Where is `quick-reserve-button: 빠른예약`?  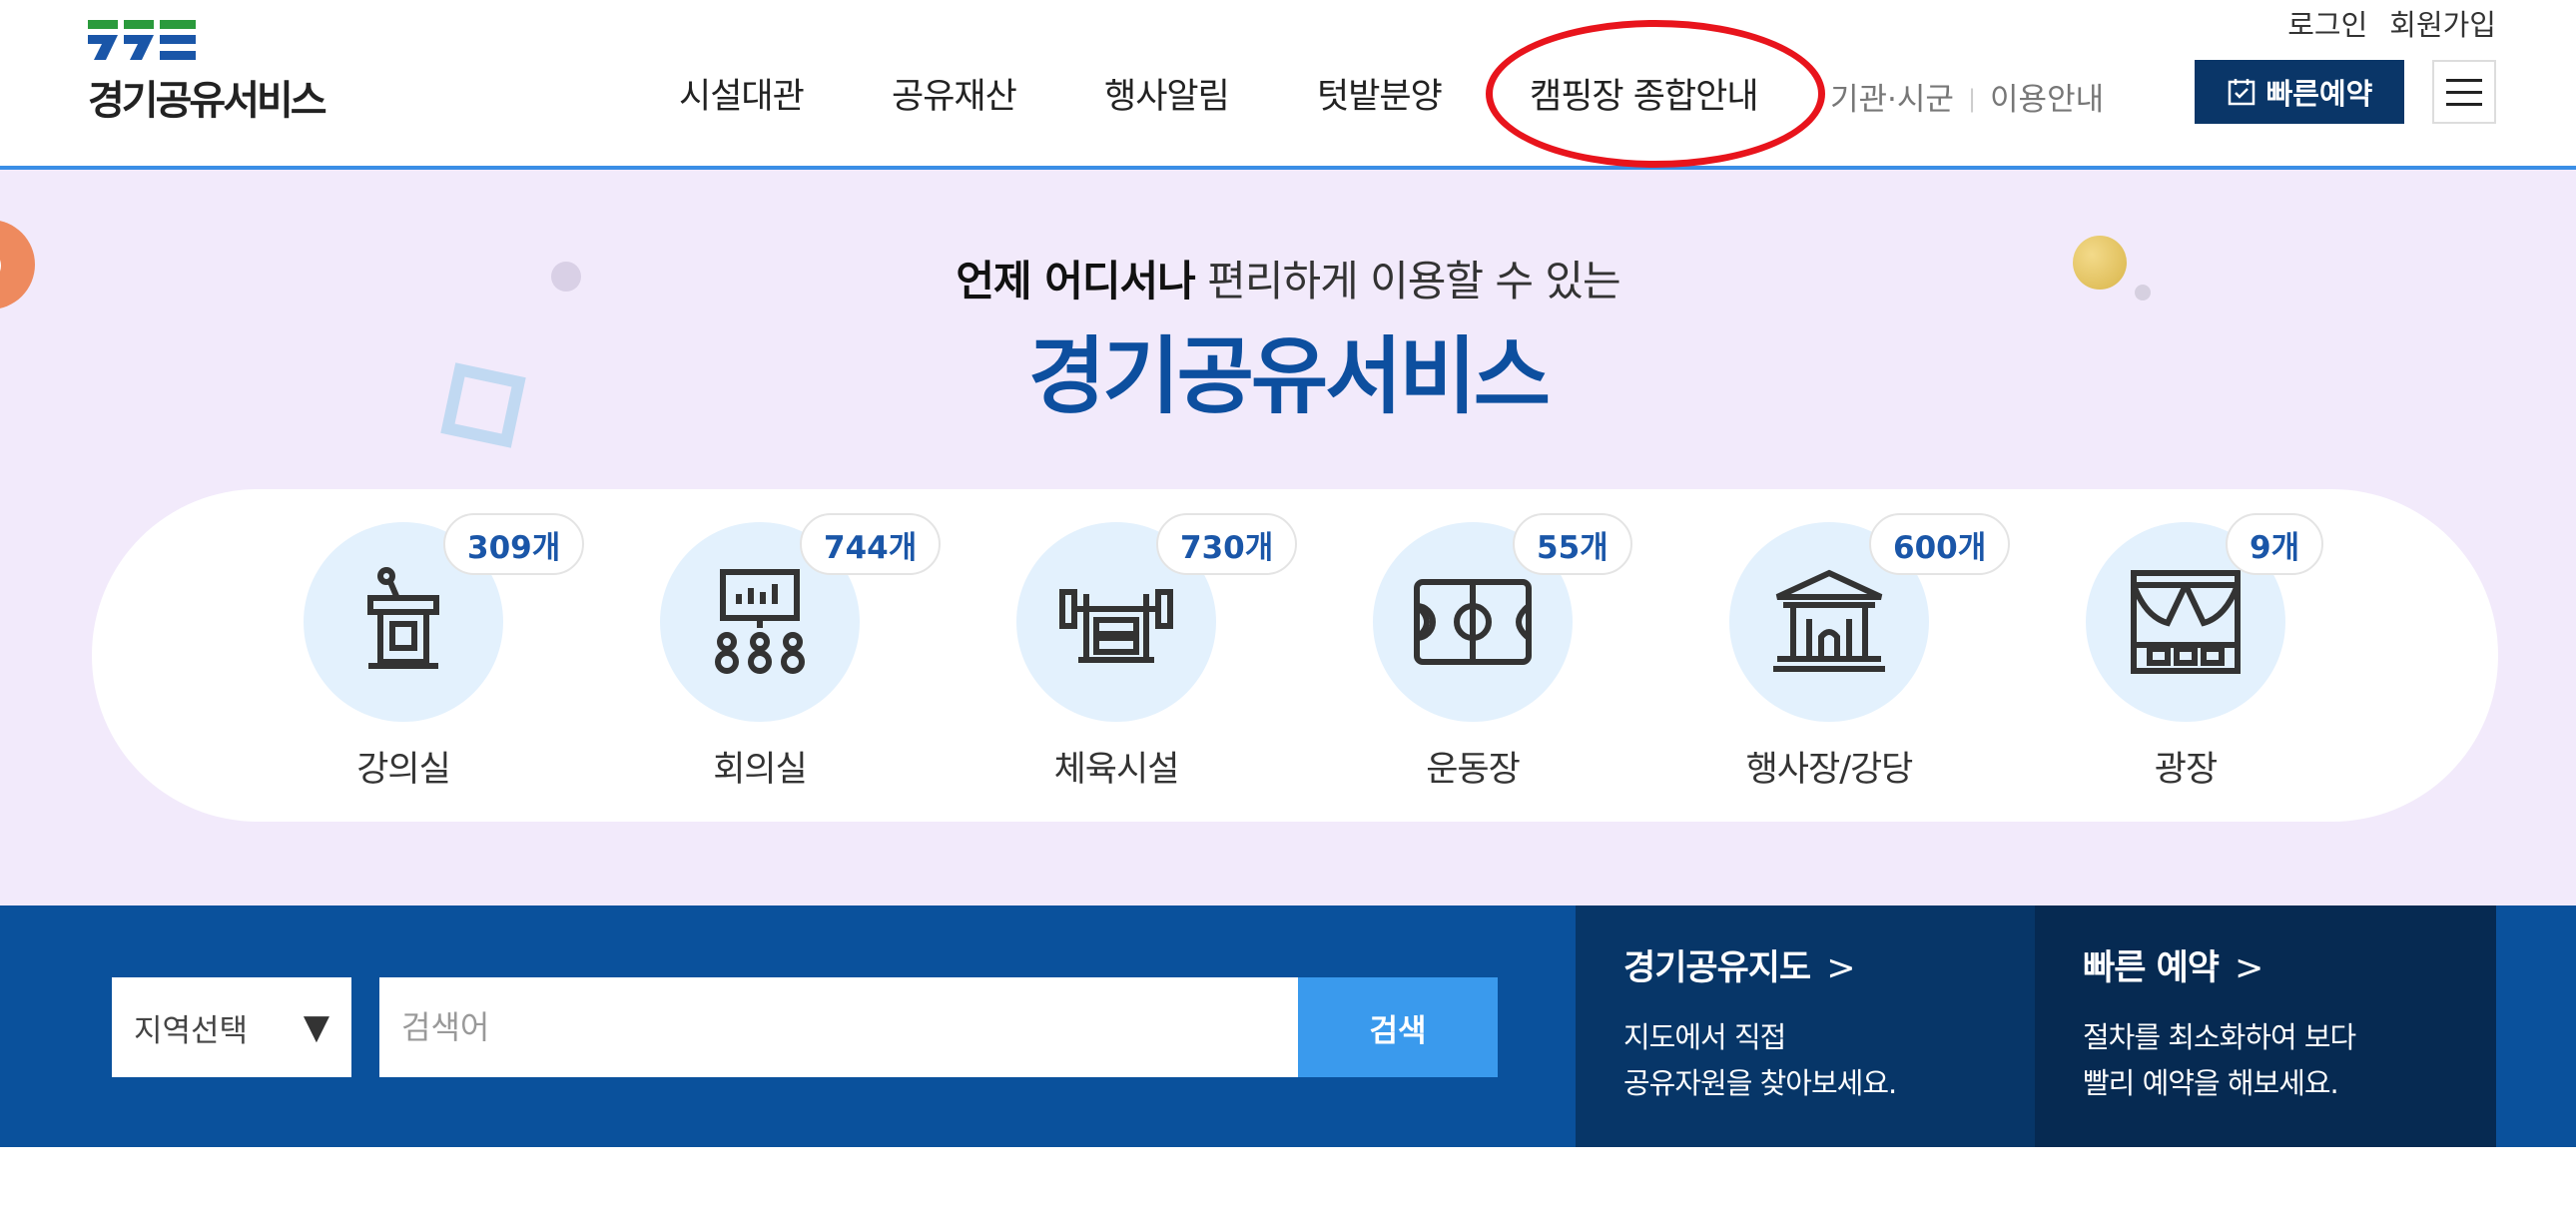
quick-reserve-button: 빠른예약 is located at coordinates (2299, 92).